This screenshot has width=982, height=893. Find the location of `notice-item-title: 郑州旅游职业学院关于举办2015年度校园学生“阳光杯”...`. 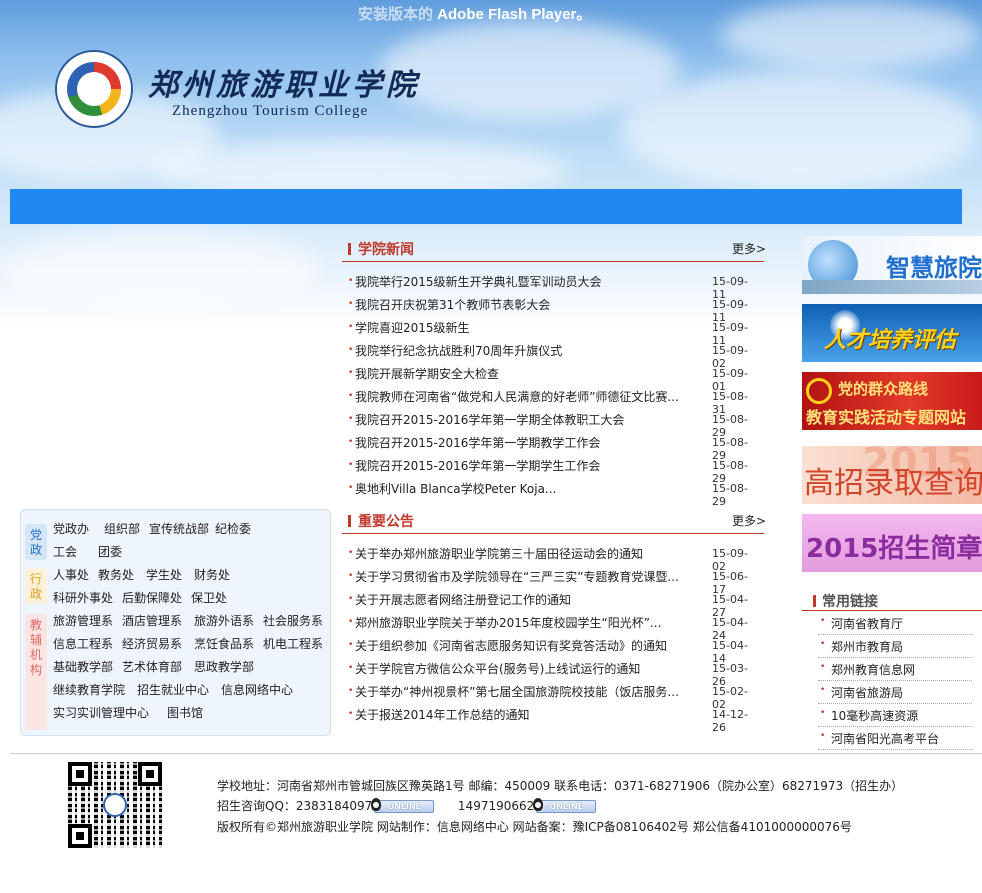

notice-item-title: 郑州旅游职业学院关于举办2015年度校园学生“阳光杯”... is located at coordinates (525, 622).